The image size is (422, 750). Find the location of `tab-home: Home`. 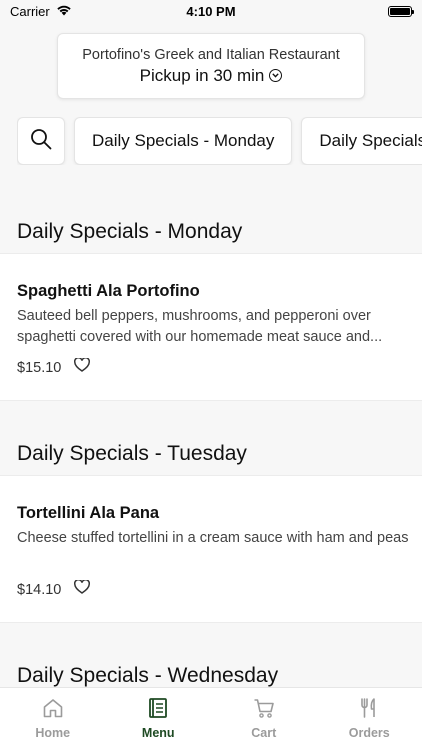

tab-home: Home is located at coordinates (53, 719).